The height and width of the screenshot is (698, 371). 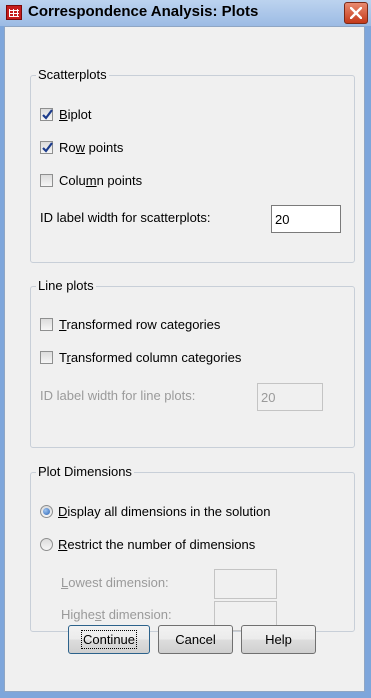 What do you see at coordinates (46, 357) in the screenshot?
I see `transformed-column-check-icon` at bounding box center [46, 357].